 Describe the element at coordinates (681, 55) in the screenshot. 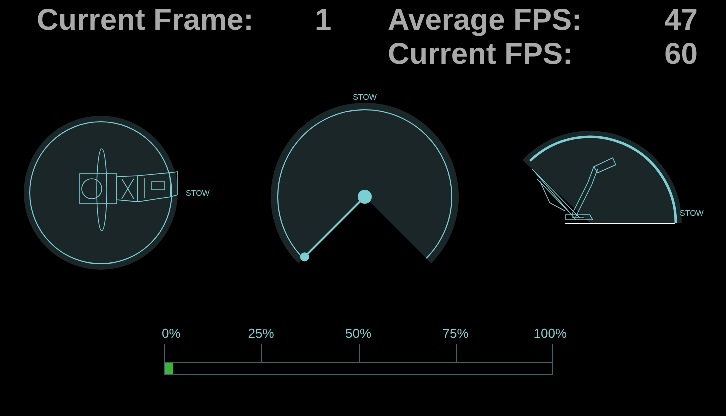

I see `stat-value: 60` at that location.